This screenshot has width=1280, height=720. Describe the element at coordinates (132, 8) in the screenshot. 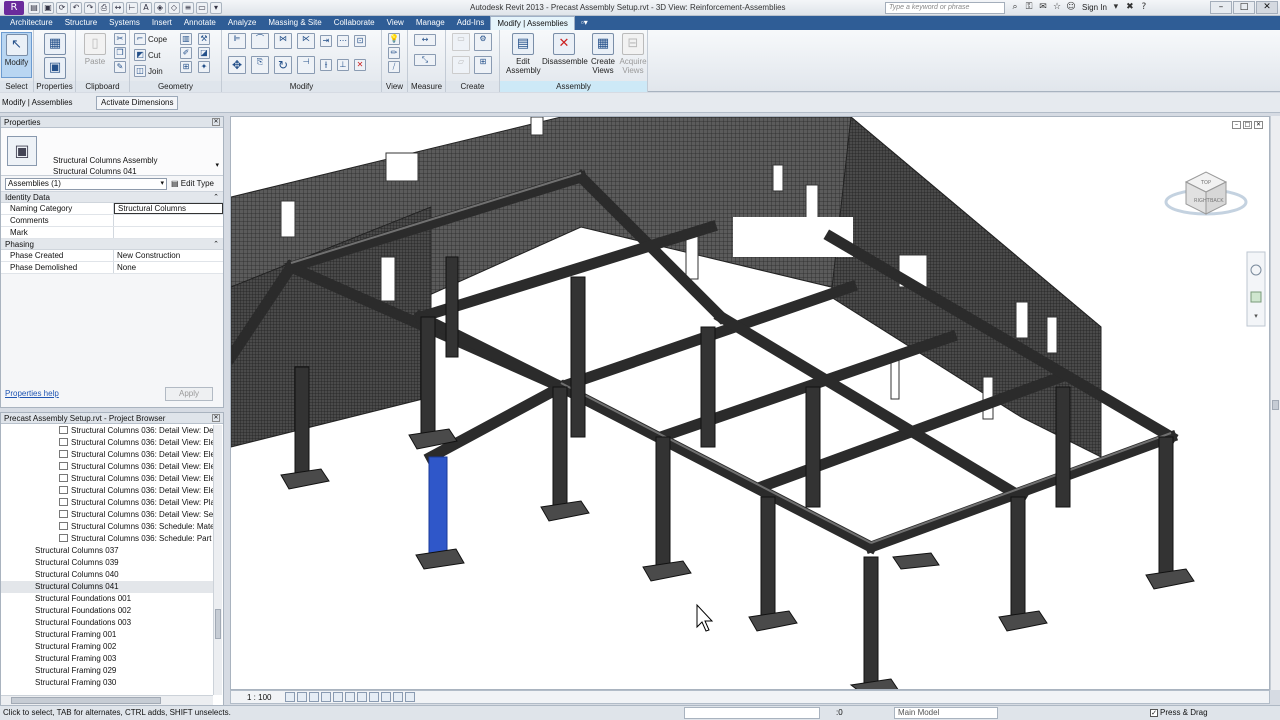

I see `dimension-icon: ⊢` at that location.